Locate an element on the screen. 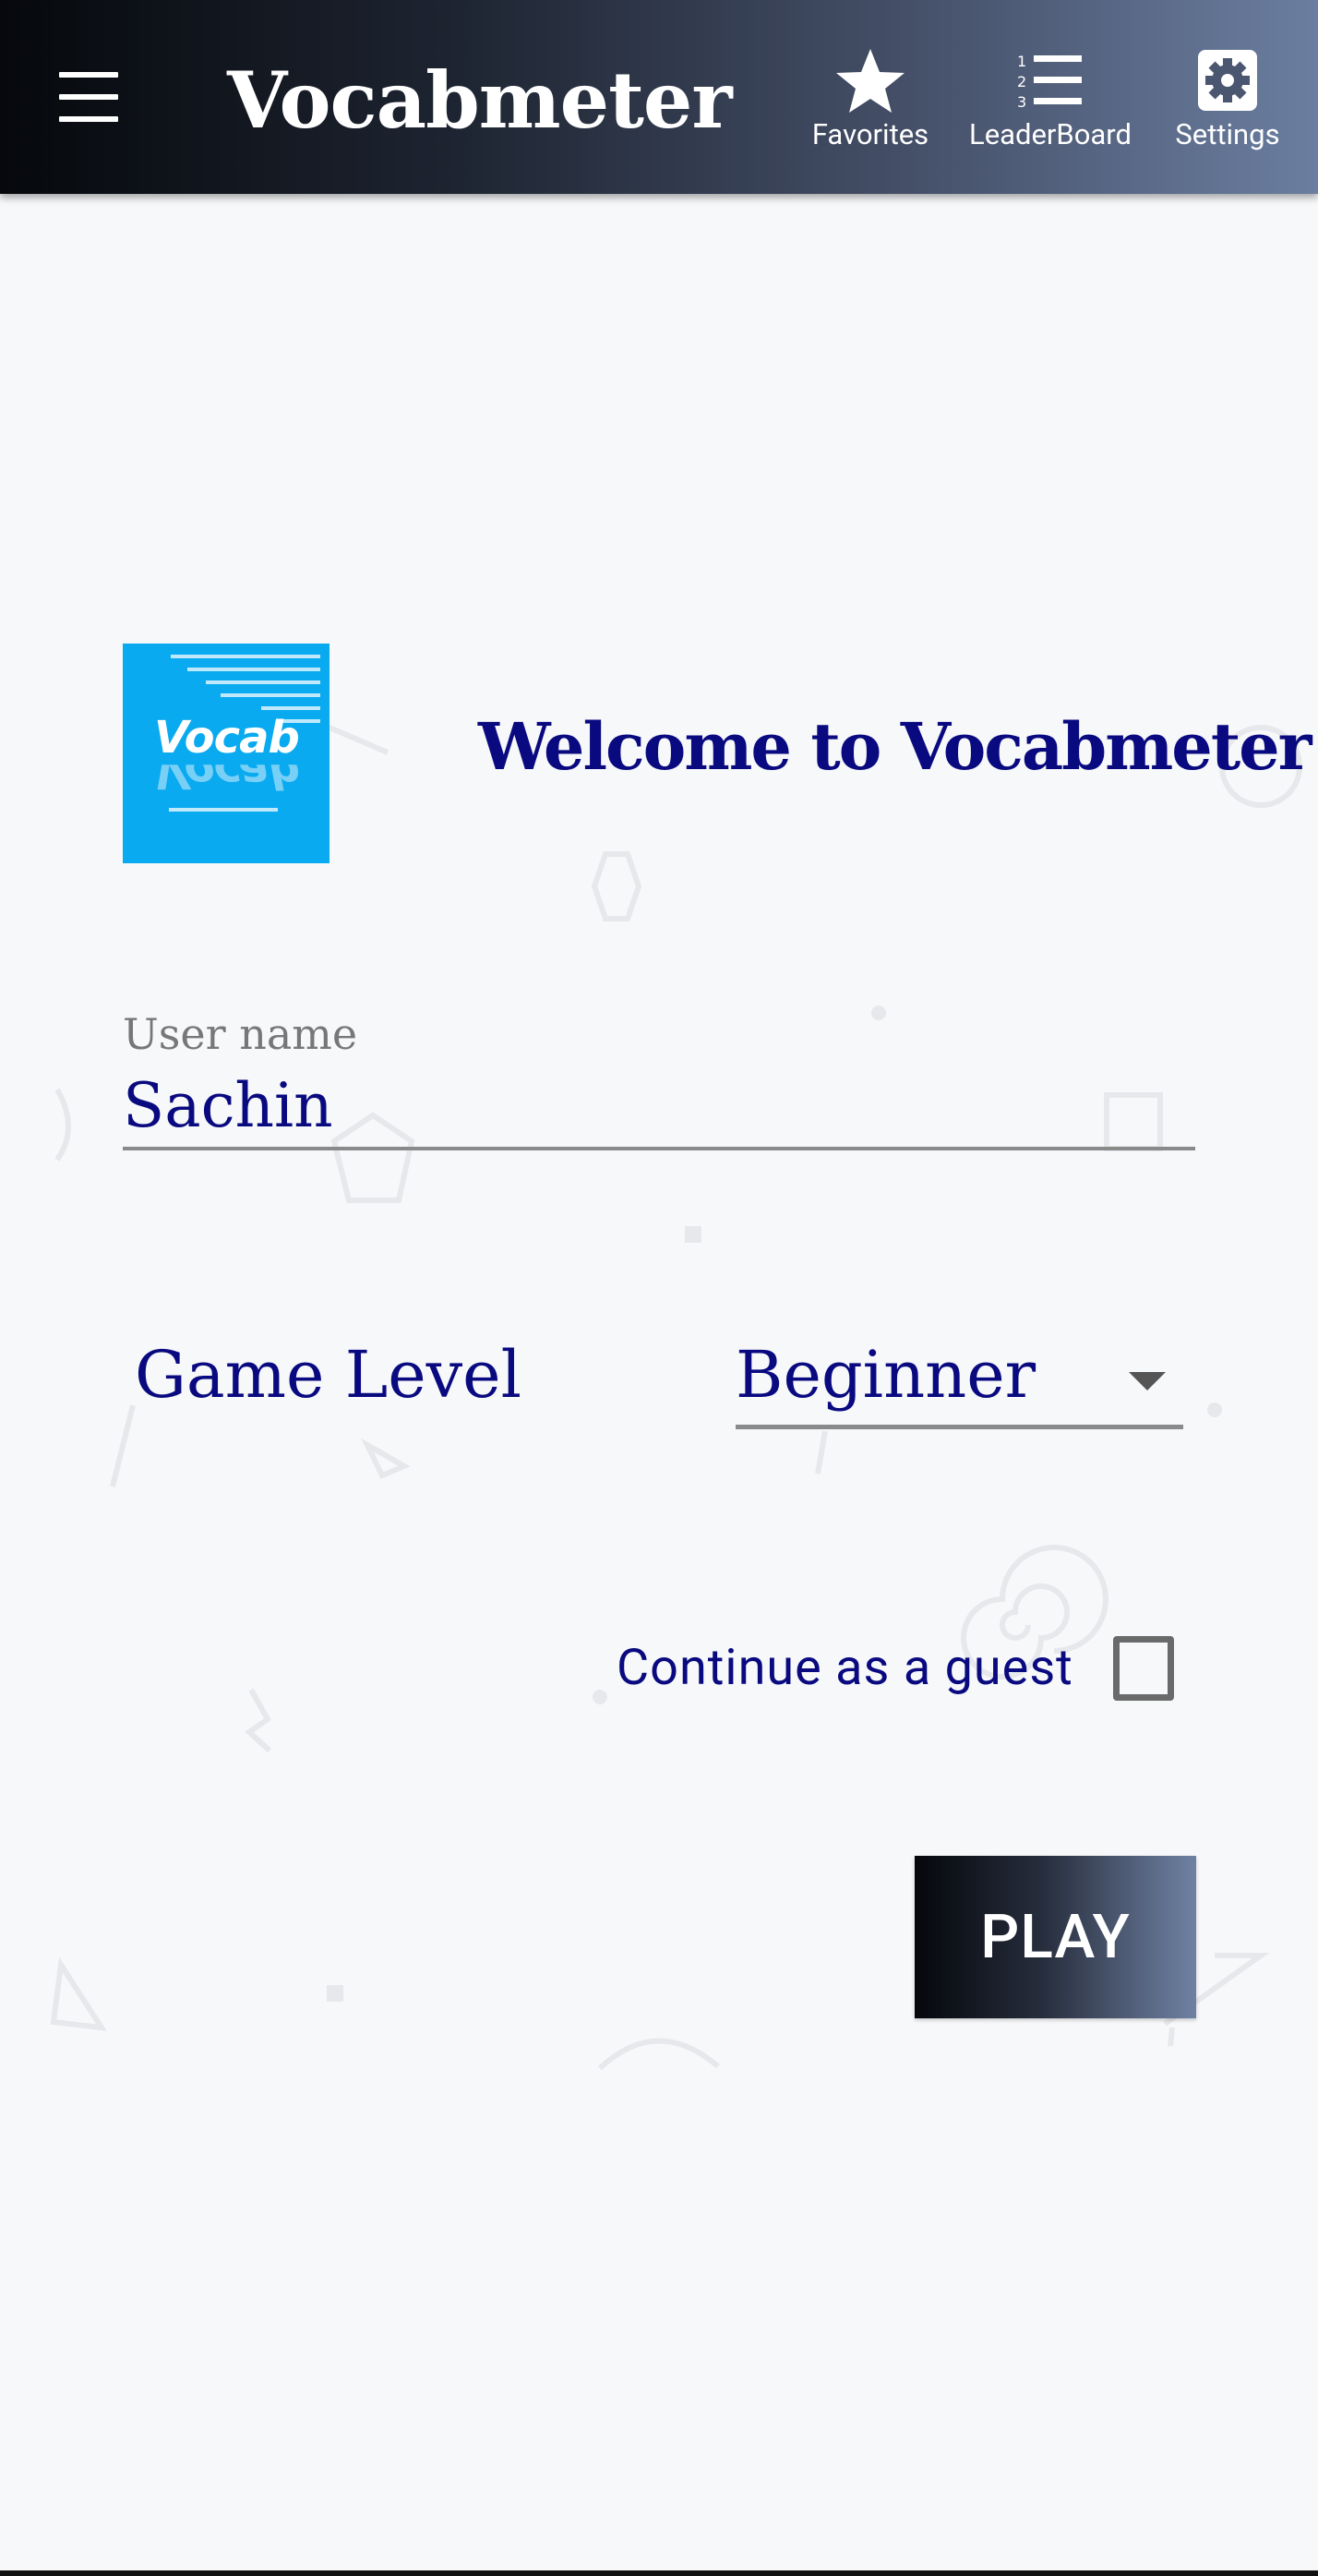  svg-text: 3 is located at coordinates (1021, 102).